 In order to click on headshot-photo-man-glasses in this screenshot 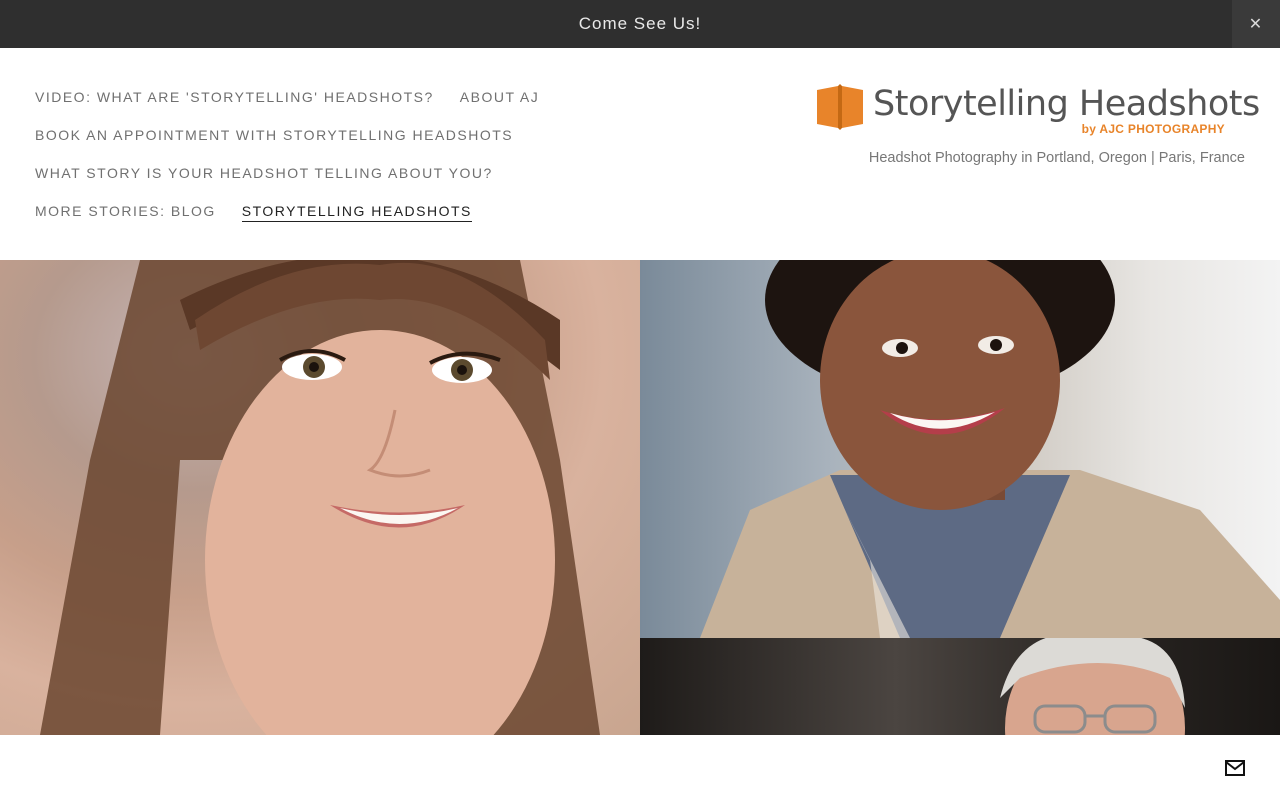, I will do `click(960, 686)`.